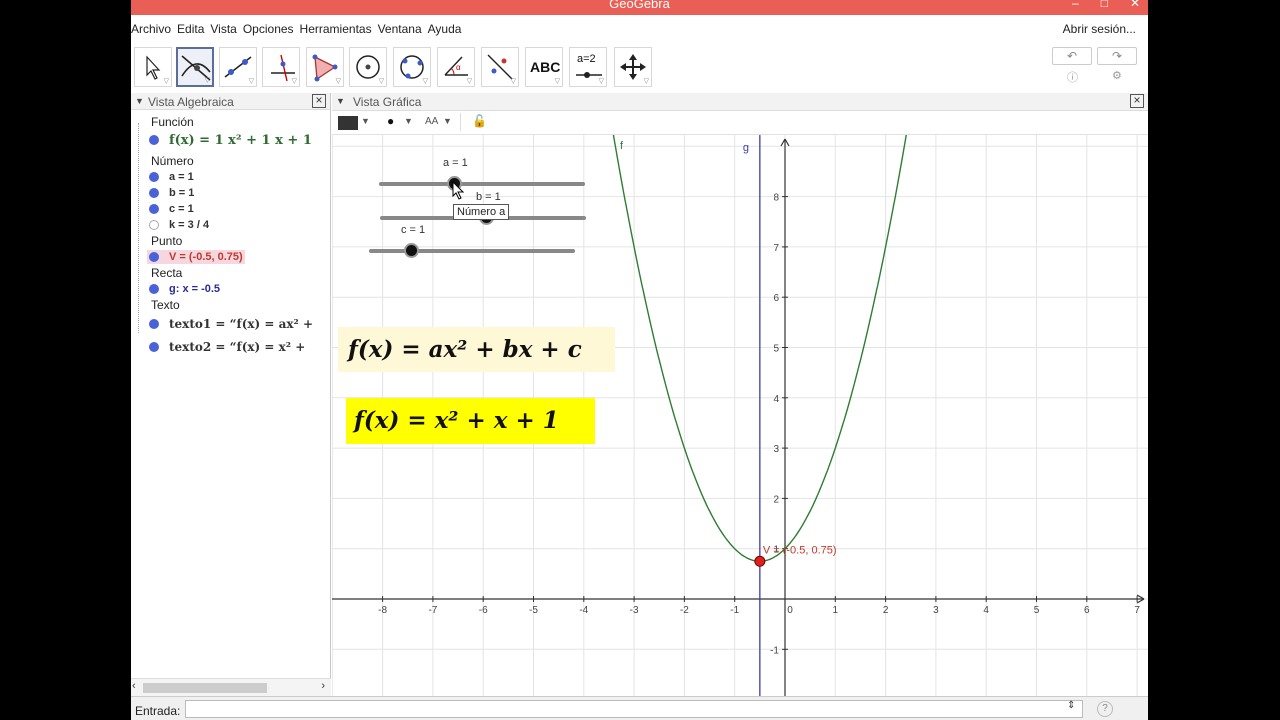 This screenshot has width=1280, height=720. What do you see at coordinates (336, 29) in the screenshot?
I see `menu-herramientas: Herramientas` at bounding box center [336, 29].